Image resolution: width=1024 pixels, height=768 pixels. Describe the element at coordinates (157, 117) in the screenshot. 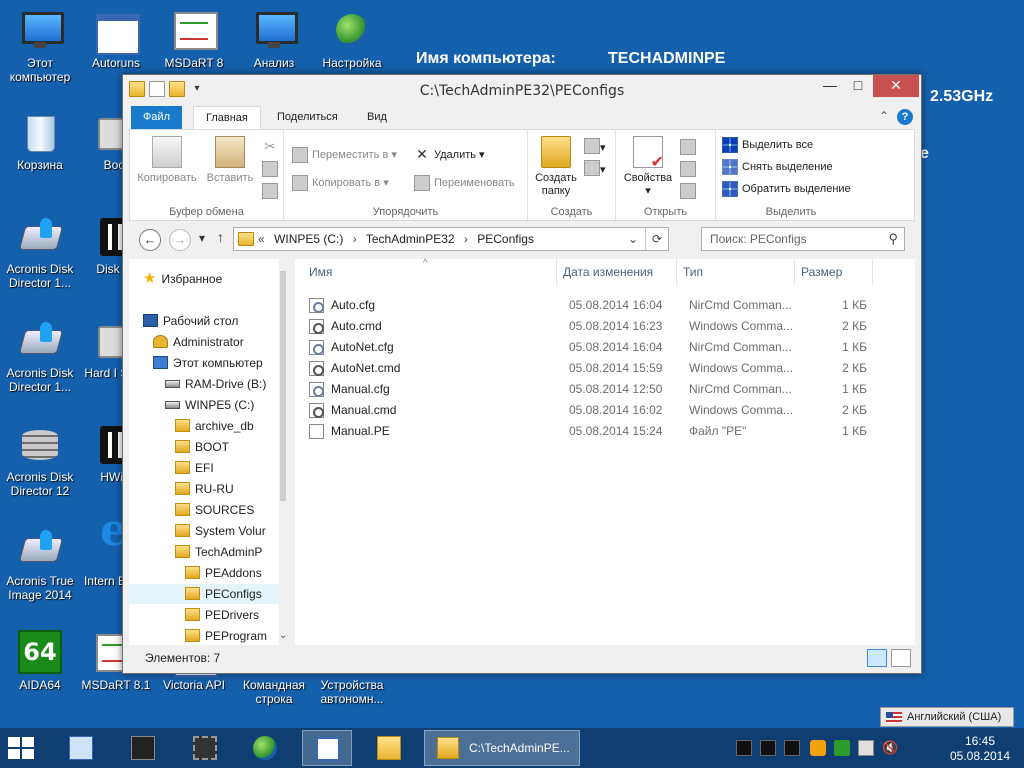

I see `tab-file: Файл` at that location.